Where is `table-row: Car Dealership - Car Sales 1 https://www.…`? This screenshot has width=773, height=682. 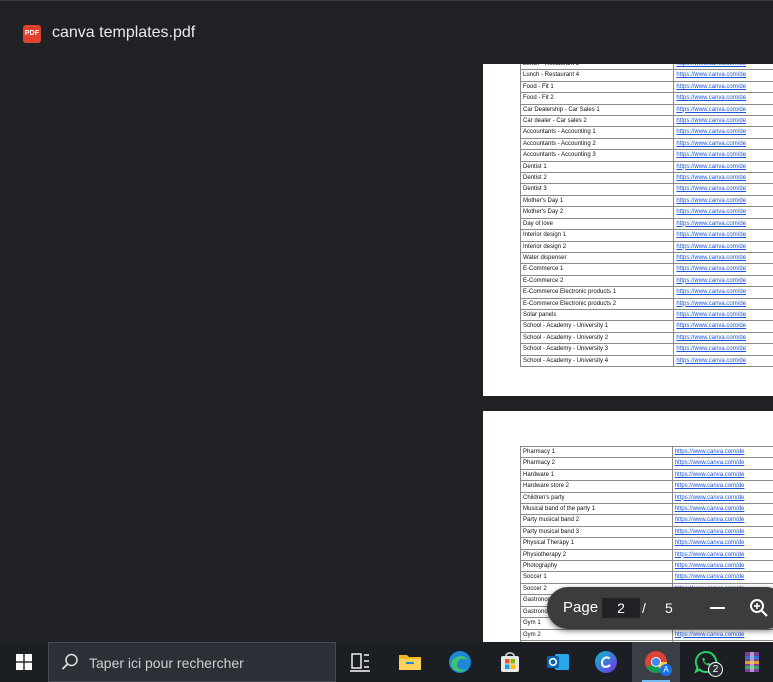 table-row: Car Dealership - Car Sales 1 https://www.… is located at coordinates (646, 110).